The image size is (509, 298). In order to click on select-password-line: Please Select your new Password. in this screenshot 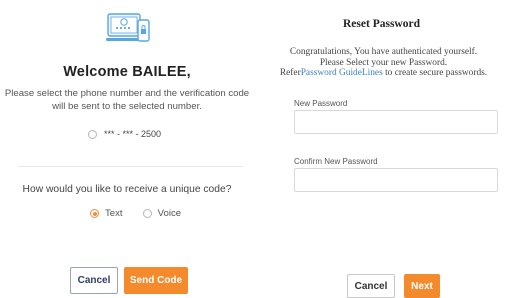, I will do `click(383, 62)`.